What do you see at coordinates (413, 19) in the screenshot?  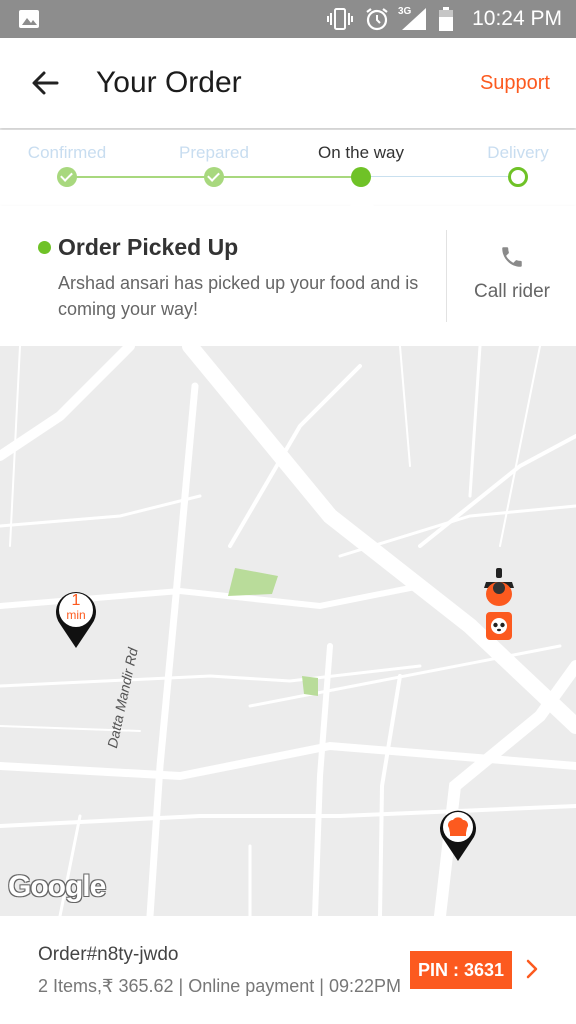 I see `signal-icon: 3G` at bounding box center [413, 19].